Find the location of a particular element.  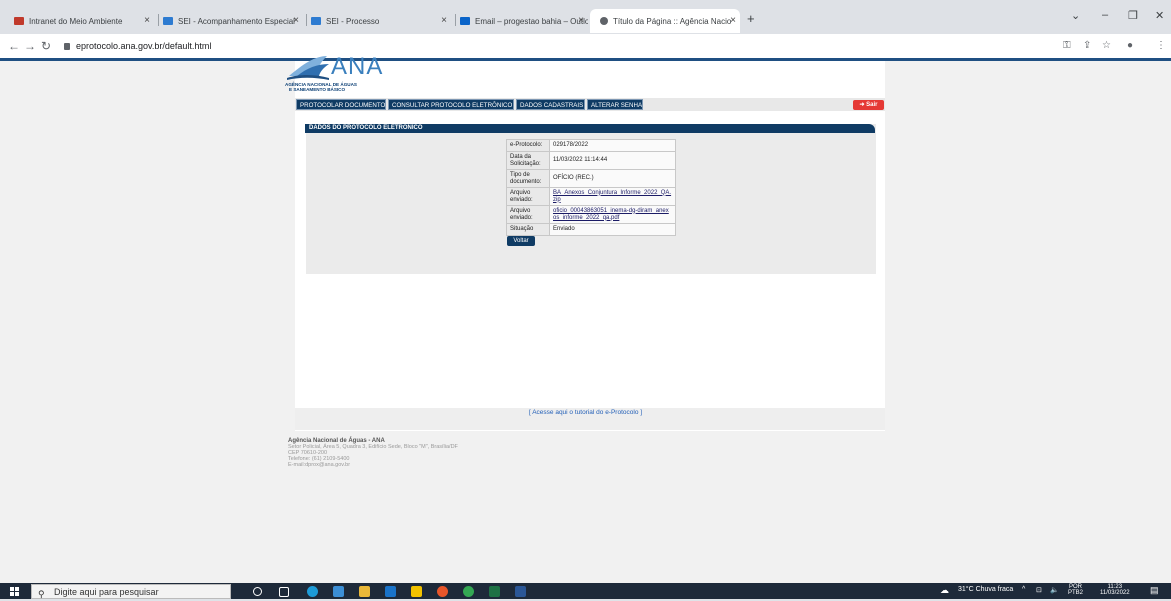

logout-label: Sair is located at coordinates (872, 105).